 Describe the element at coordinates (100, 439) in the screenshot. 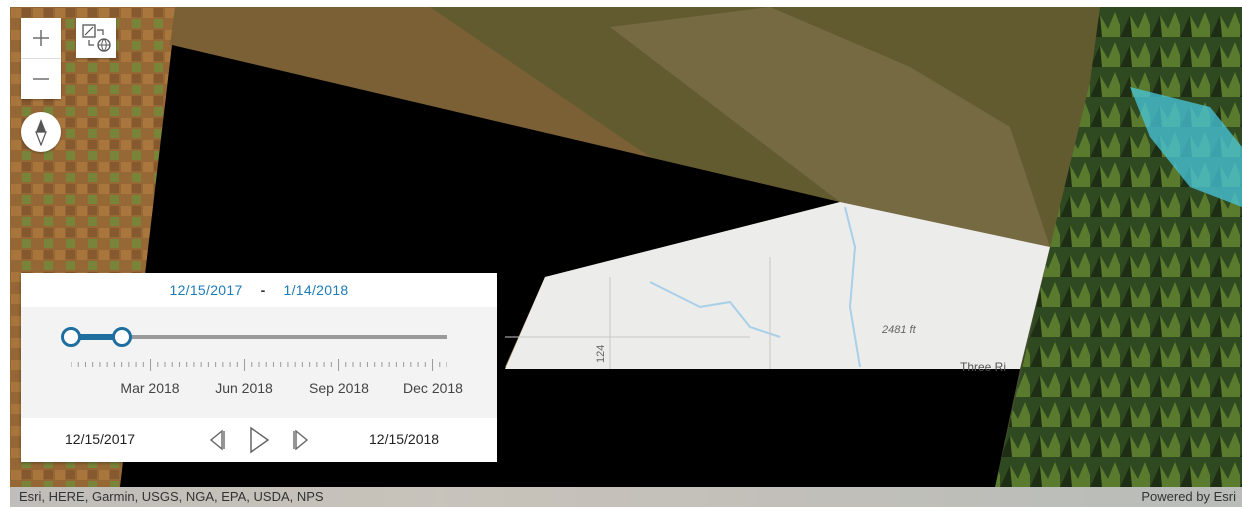

I see `full-extent-start: 12/15/2017` at that location.